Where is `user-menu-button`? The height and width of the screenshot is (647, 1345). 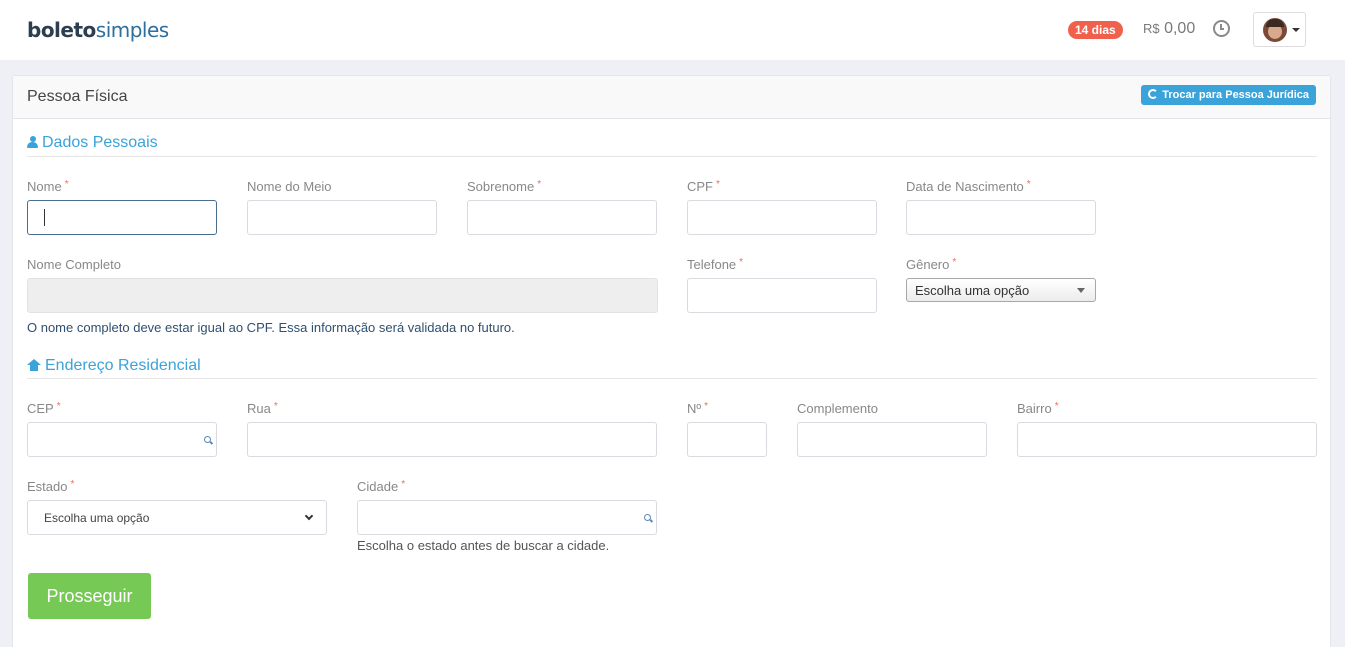 user-menu-button is located at coordinates (1279, 29).